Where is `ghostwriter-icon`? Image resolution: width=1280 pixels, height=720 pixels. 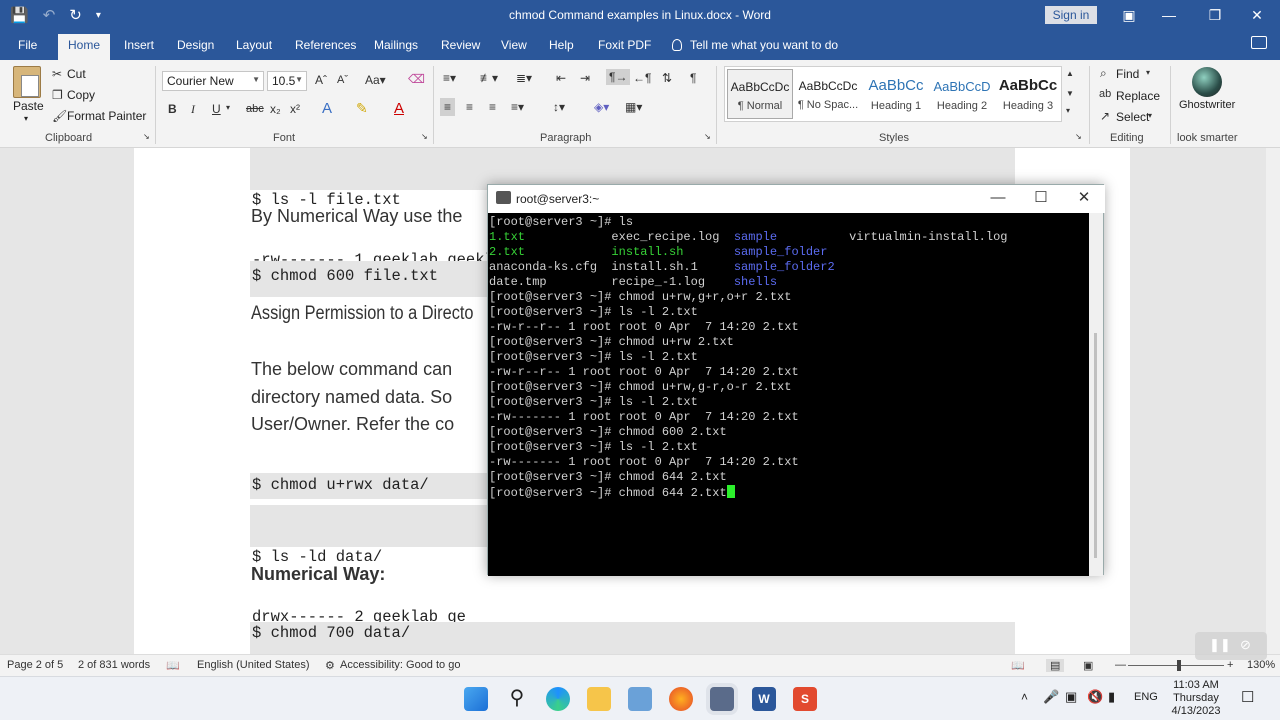 ghostwriter-icon is located at coordinates (1207, 82).